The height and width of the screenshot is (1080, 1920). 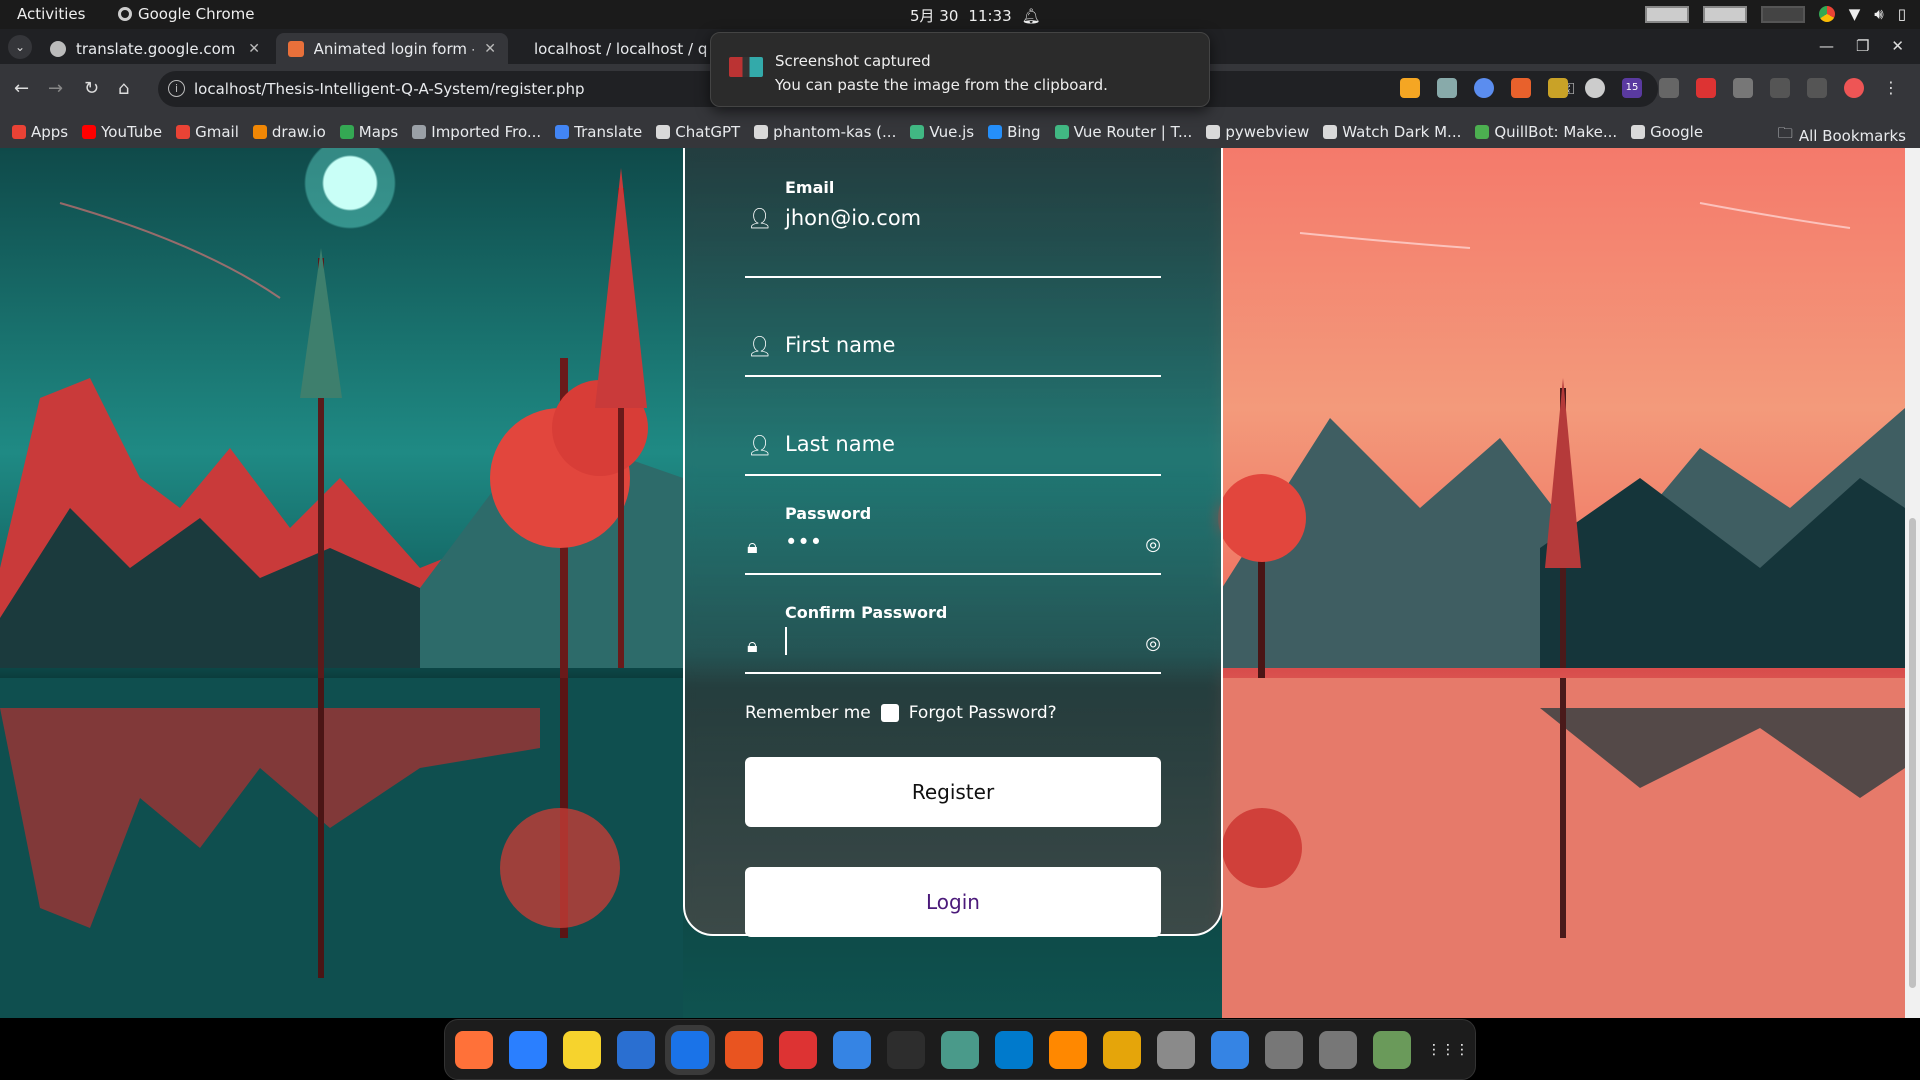 I want to click on all-bookmarks: 🗀︎ All Bookmarks, so click(x=1842, y=135).